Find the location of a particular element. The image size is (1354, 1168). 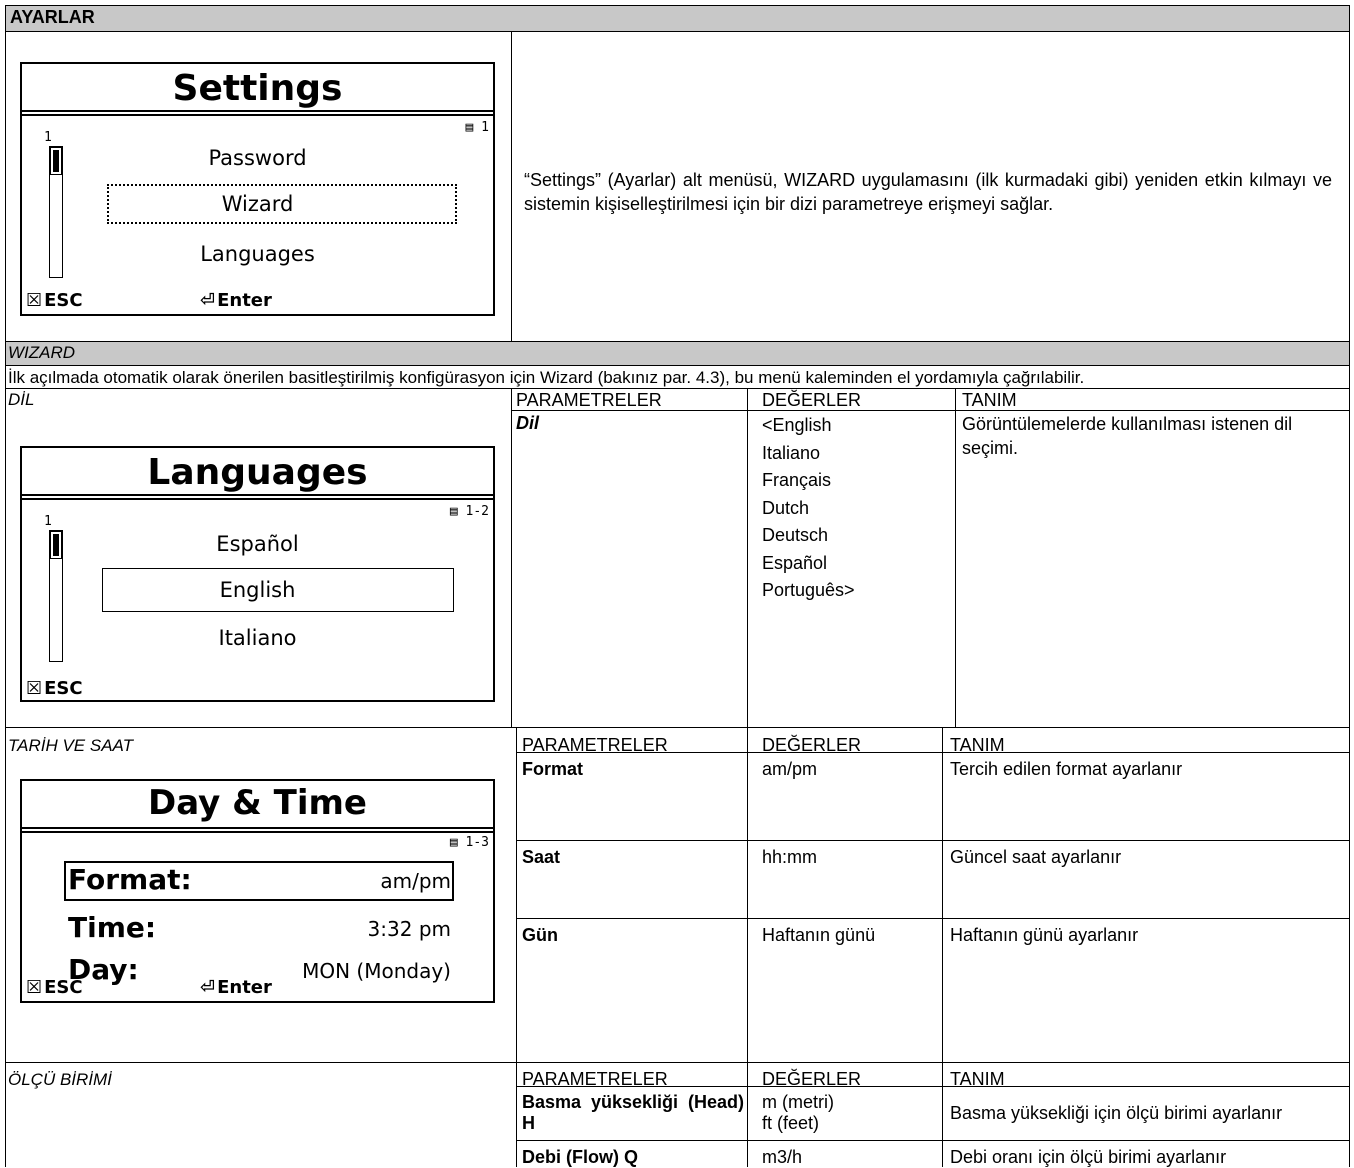

menu-item-wizard: Wizard is located at coordinates (257, 204).